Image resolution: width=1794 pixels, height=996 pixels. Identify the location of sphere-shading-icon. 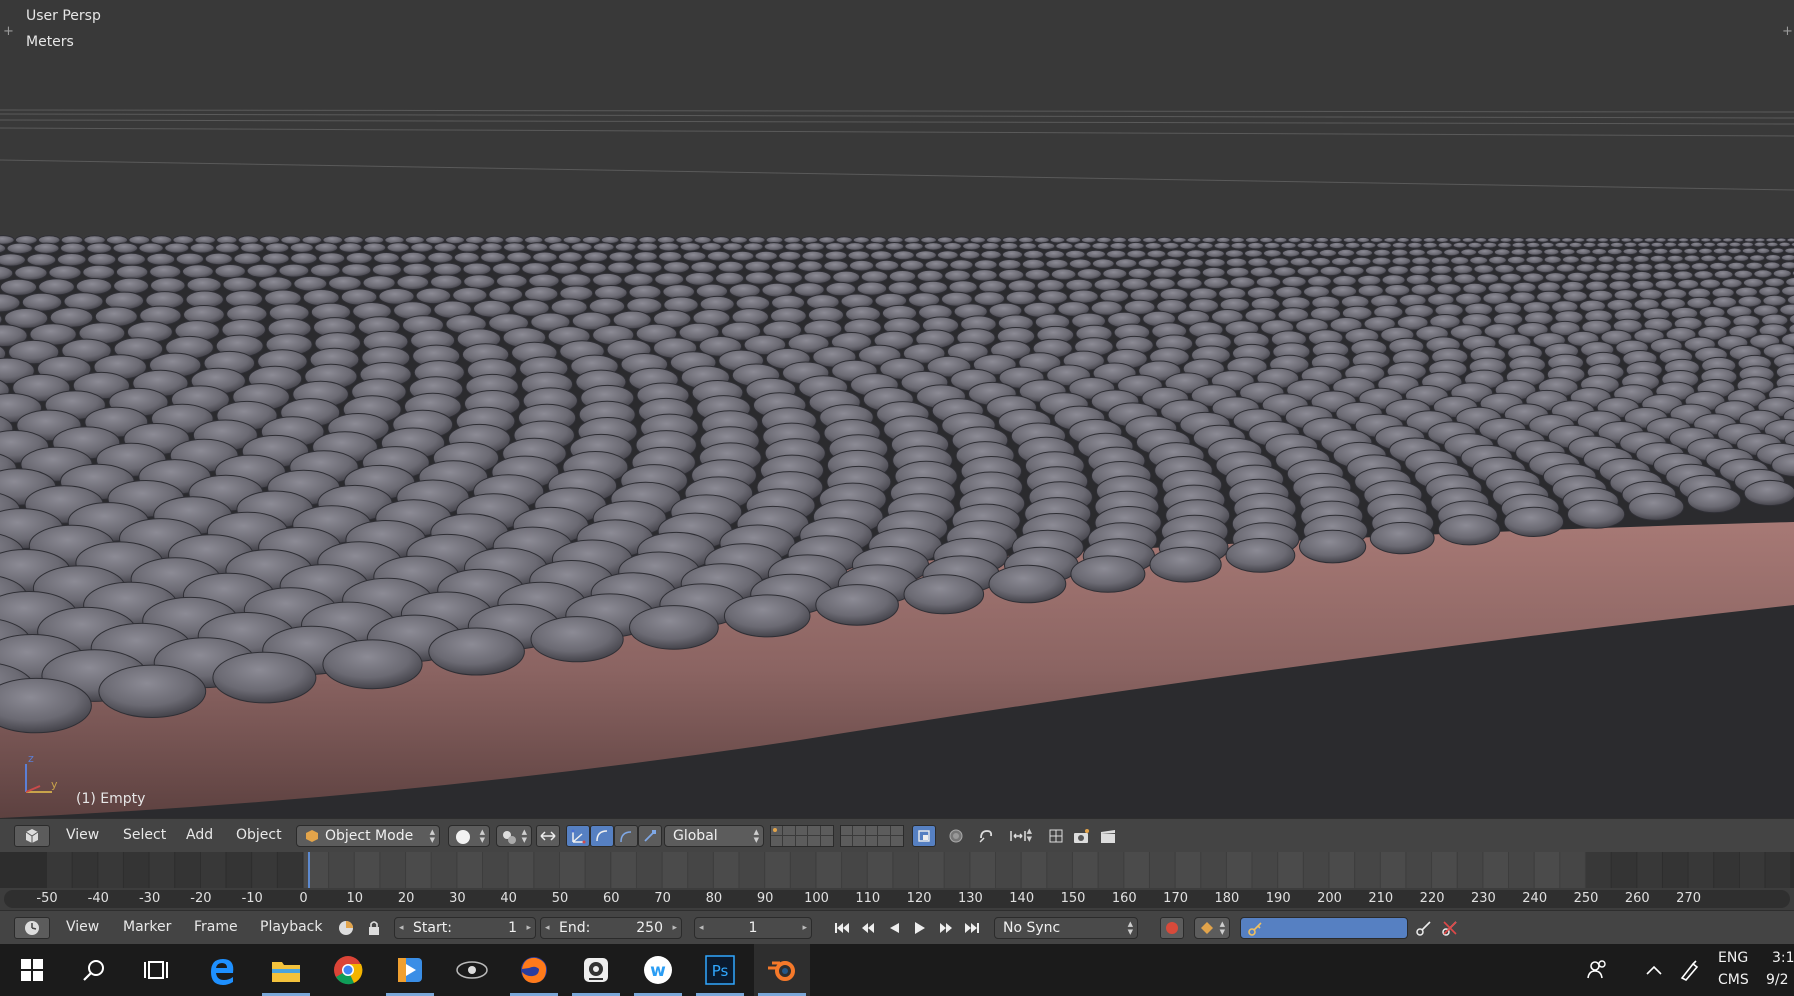
(463, 837).